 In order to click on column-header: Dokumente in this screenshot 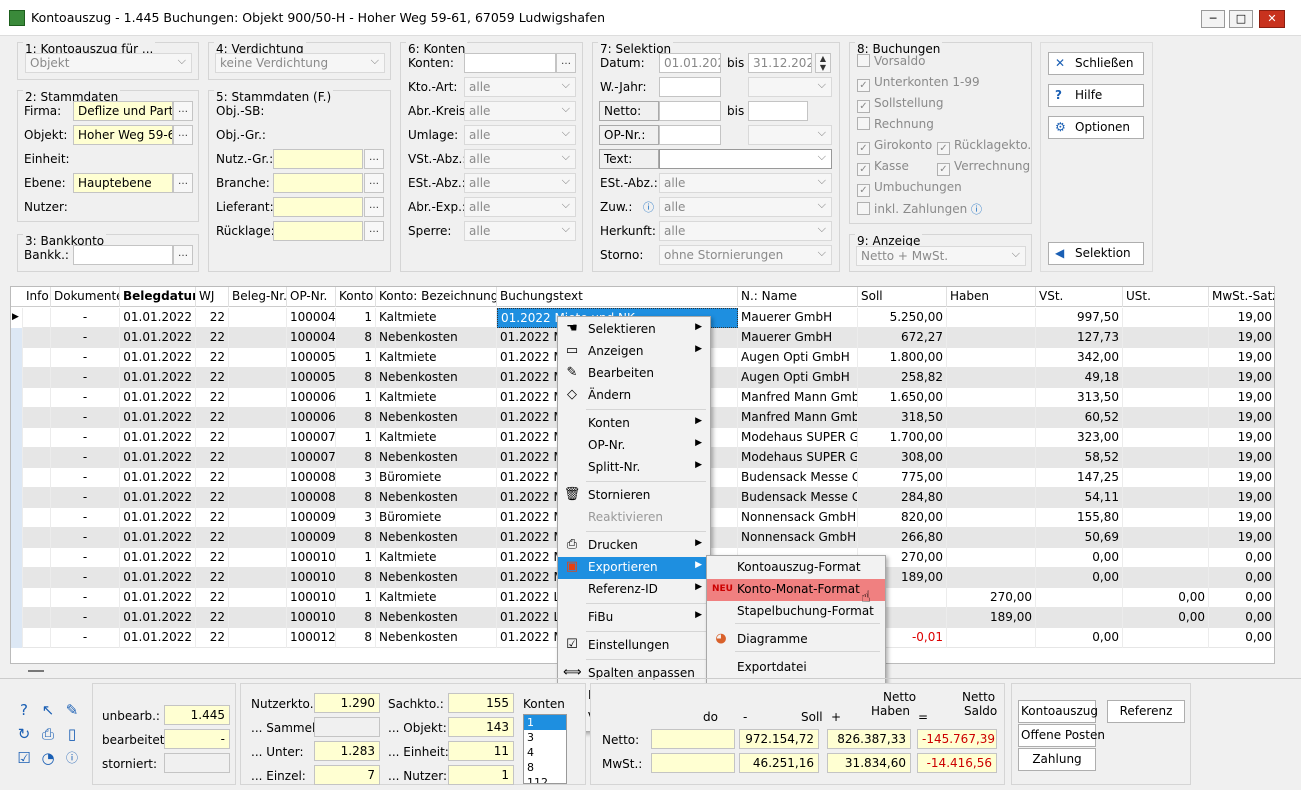, I will do `click(85, 297)`.